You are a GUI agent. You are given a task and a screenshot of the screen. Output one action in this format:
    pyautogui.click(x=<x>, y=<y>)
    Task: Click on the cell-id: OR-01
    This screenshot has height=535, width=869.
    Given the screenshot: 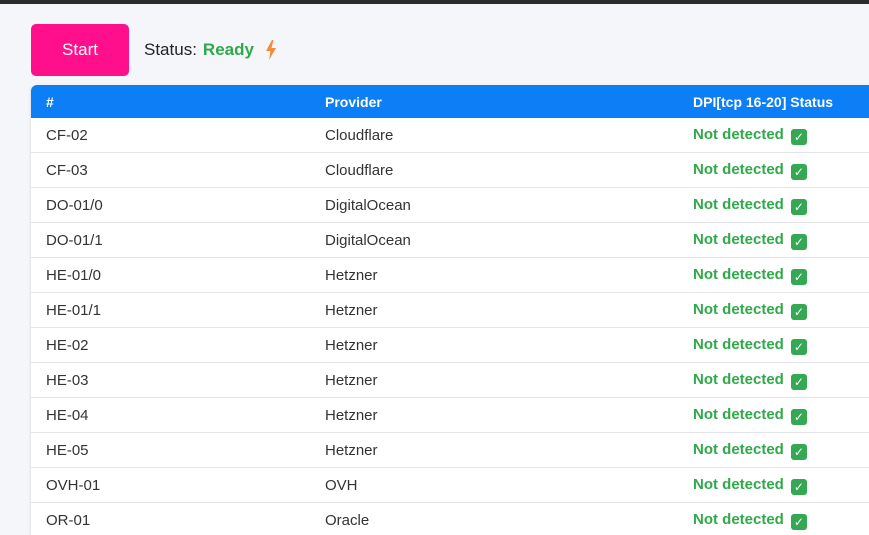 What is the action you would take?
    pyautogui.click(x=170, y=518)
    